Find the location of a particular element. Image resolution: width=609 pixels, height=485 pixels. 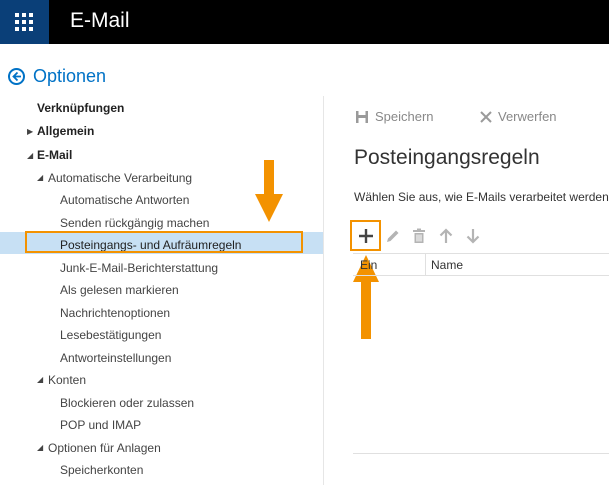

move-up-button is located at coordinates (446, 236).